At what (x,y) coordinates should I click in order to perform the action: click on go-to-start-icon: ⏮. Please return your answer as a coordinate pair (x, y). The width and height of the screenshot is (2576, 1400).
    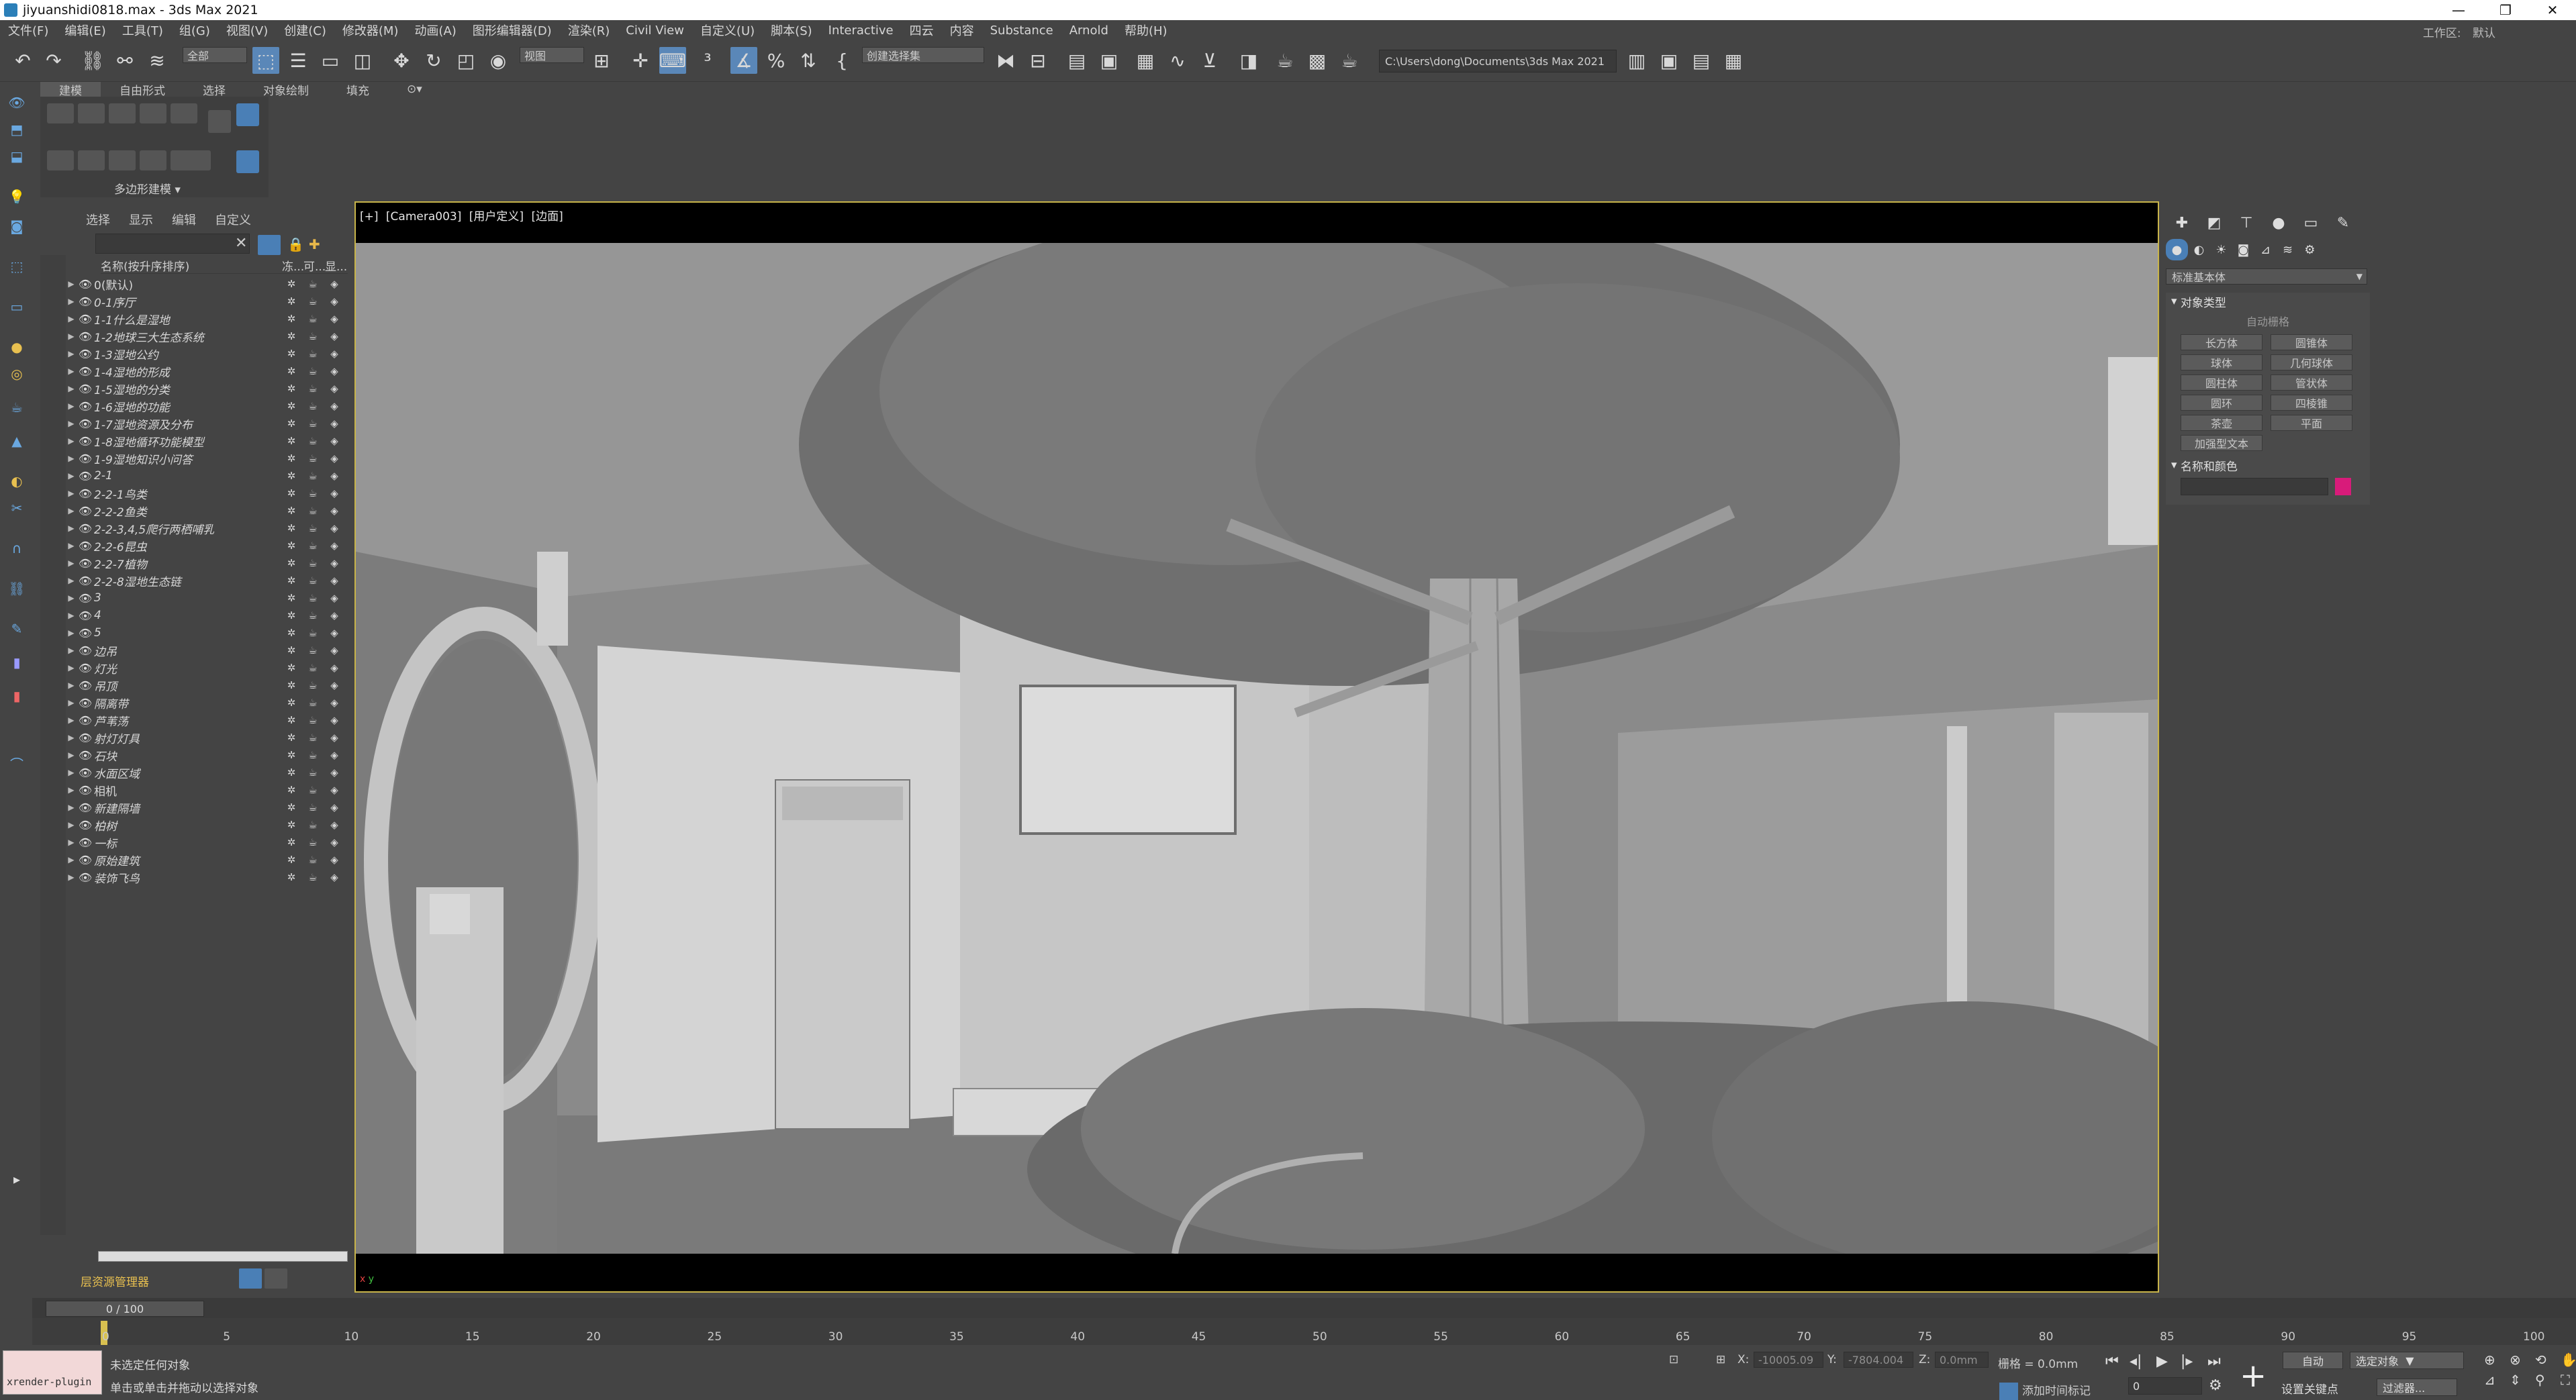
    Looking at the image, I should click on (2112, 1361).